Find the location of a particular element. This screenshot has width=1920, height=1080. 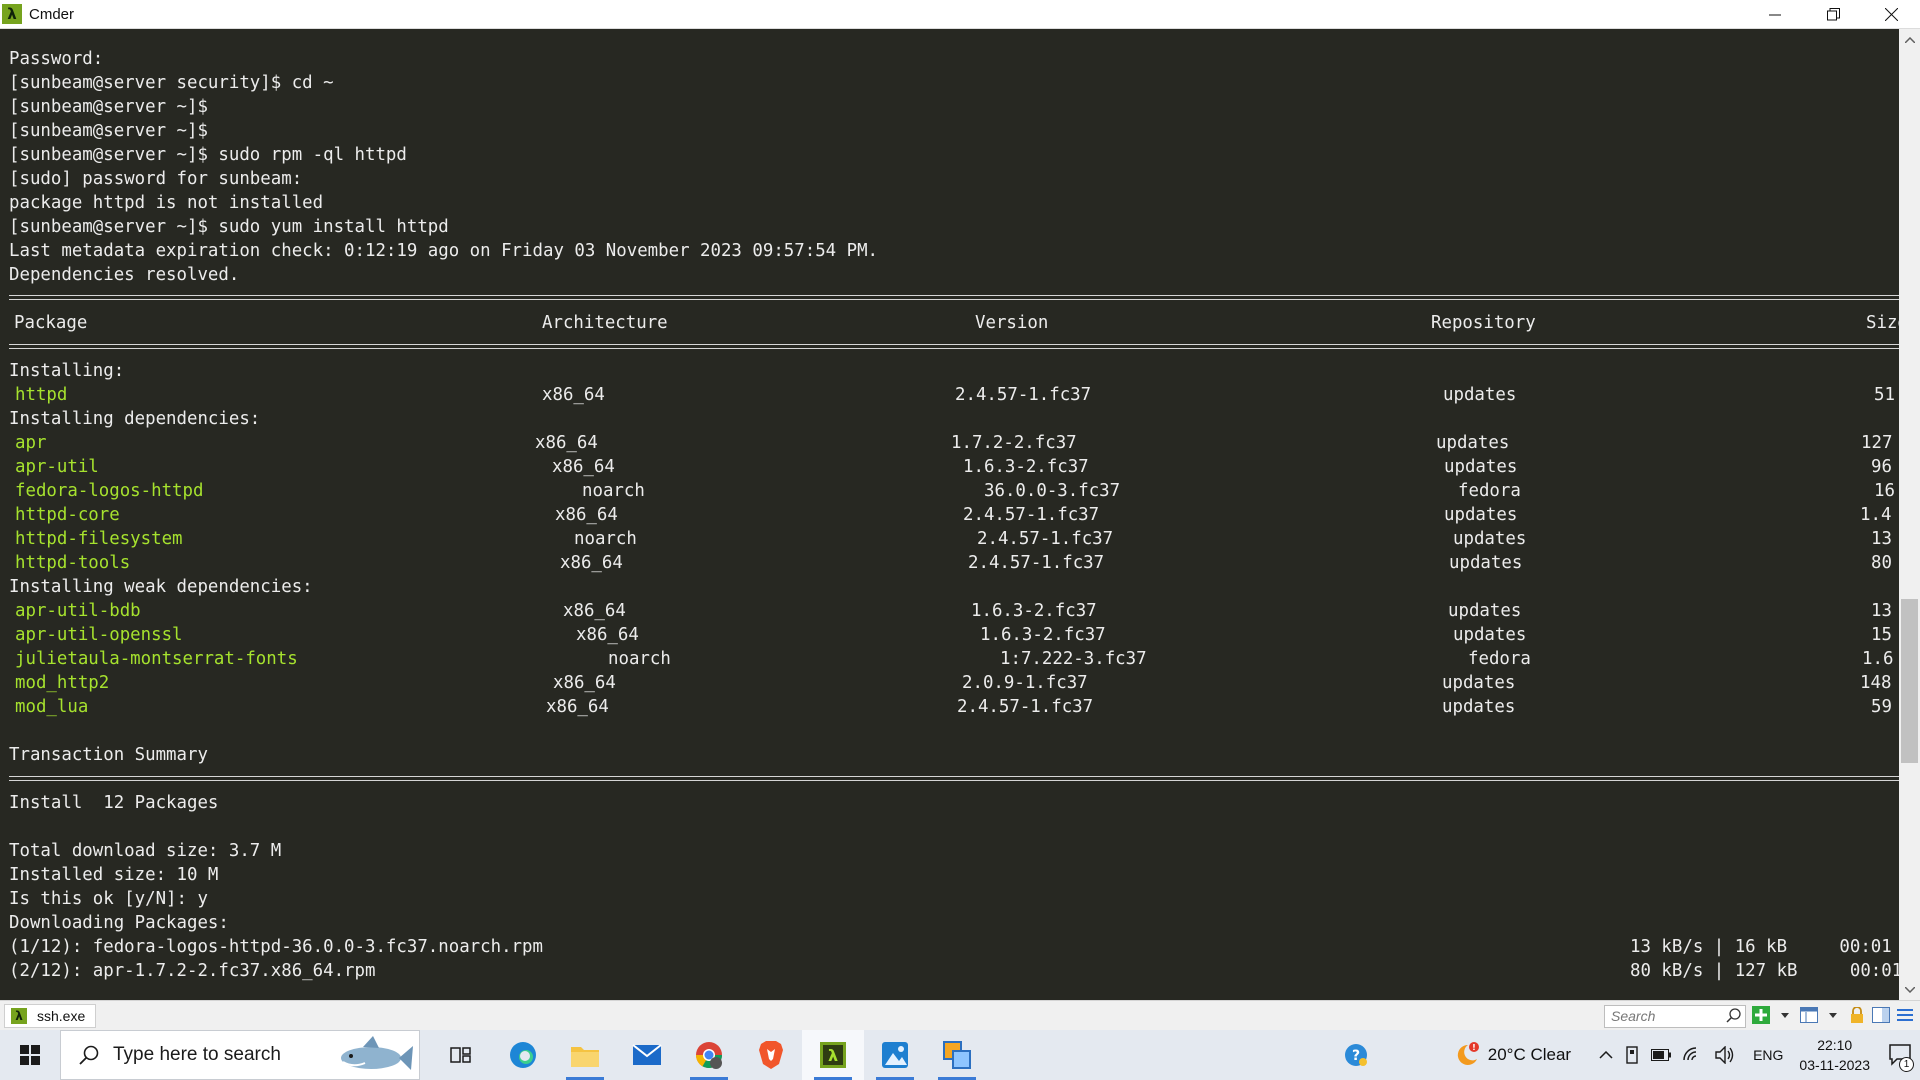

photos-app-button is located at coordinates (895, 1055).